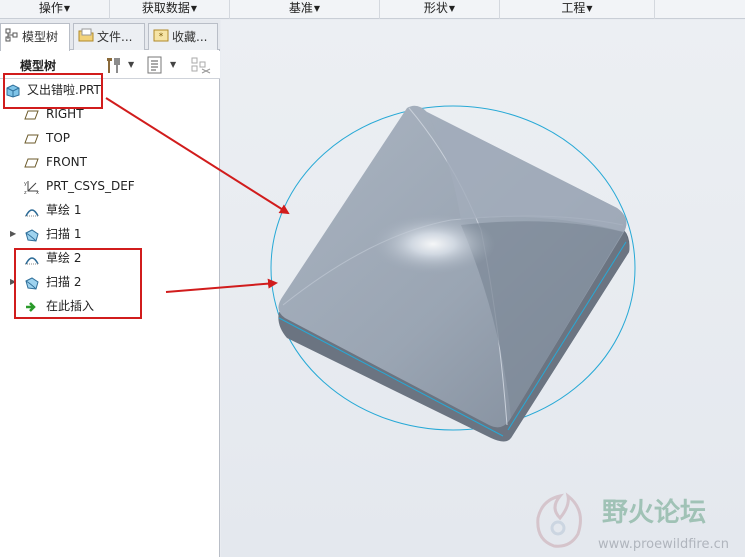 The image size is (745, 557). I want to click on model-tree-icon, so click(12, 38).